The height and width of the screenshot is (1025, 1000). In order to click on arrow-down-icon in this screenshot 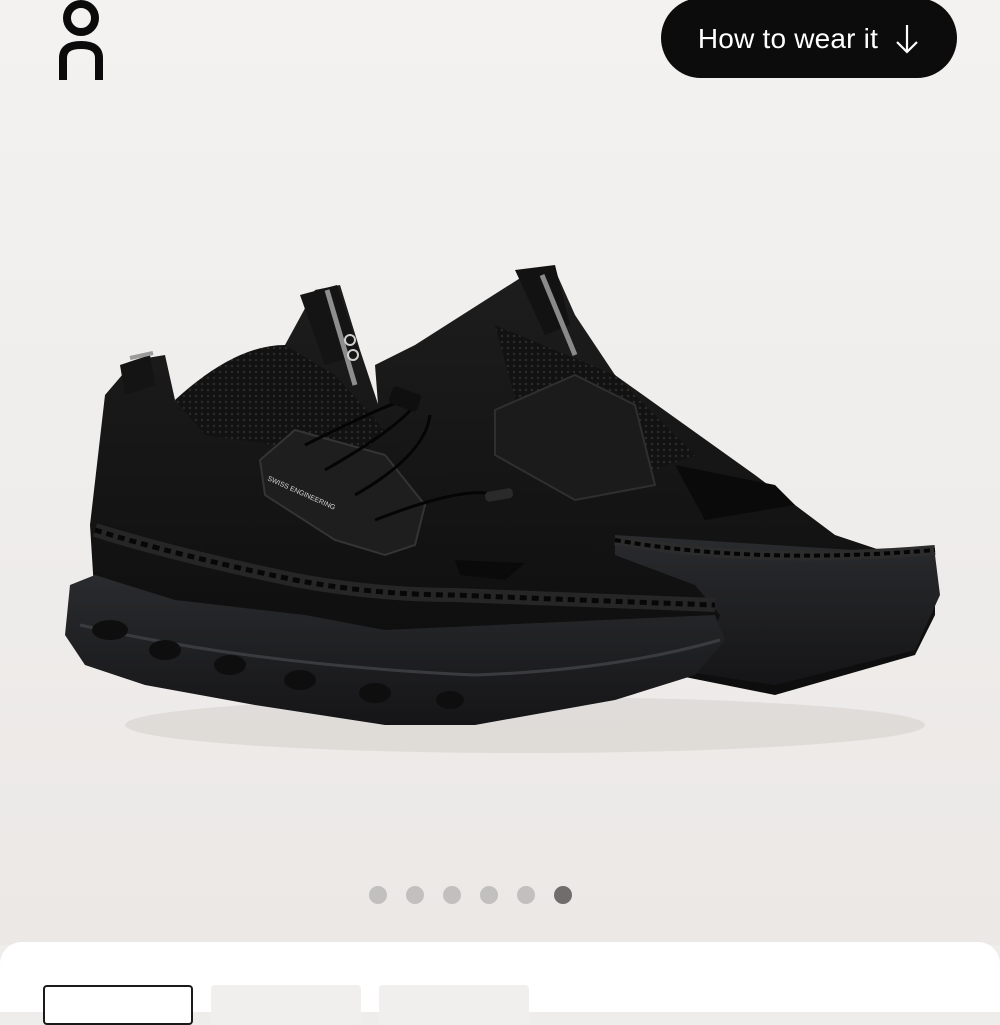, I will do `click(907, 39)`.